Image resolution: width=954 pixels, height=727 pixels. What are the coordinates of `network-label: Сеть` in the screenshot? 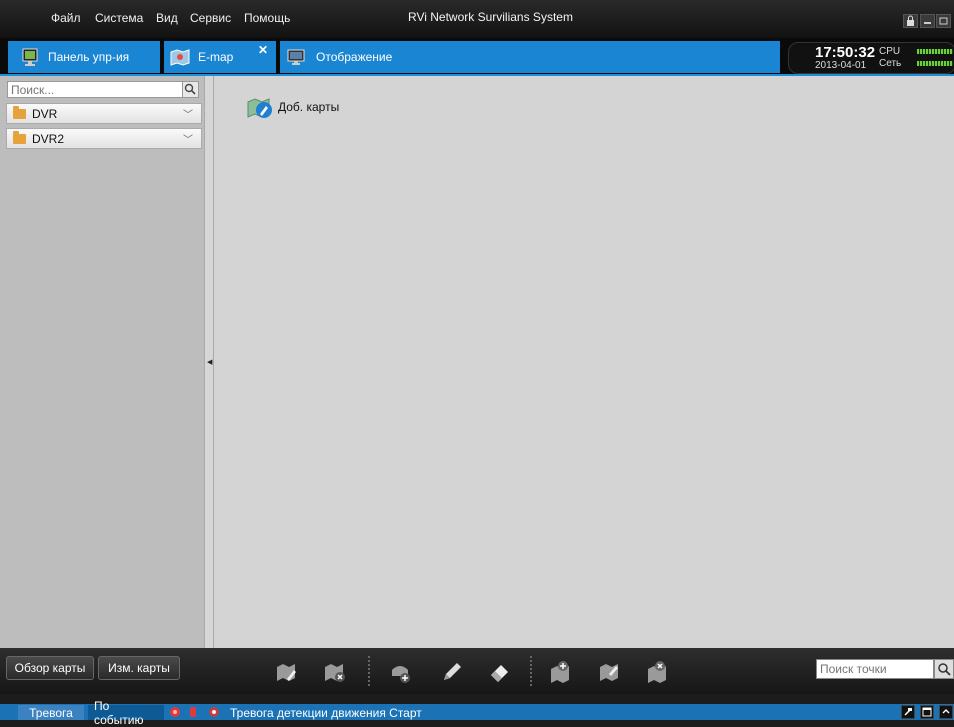 It's located at (890, 63).